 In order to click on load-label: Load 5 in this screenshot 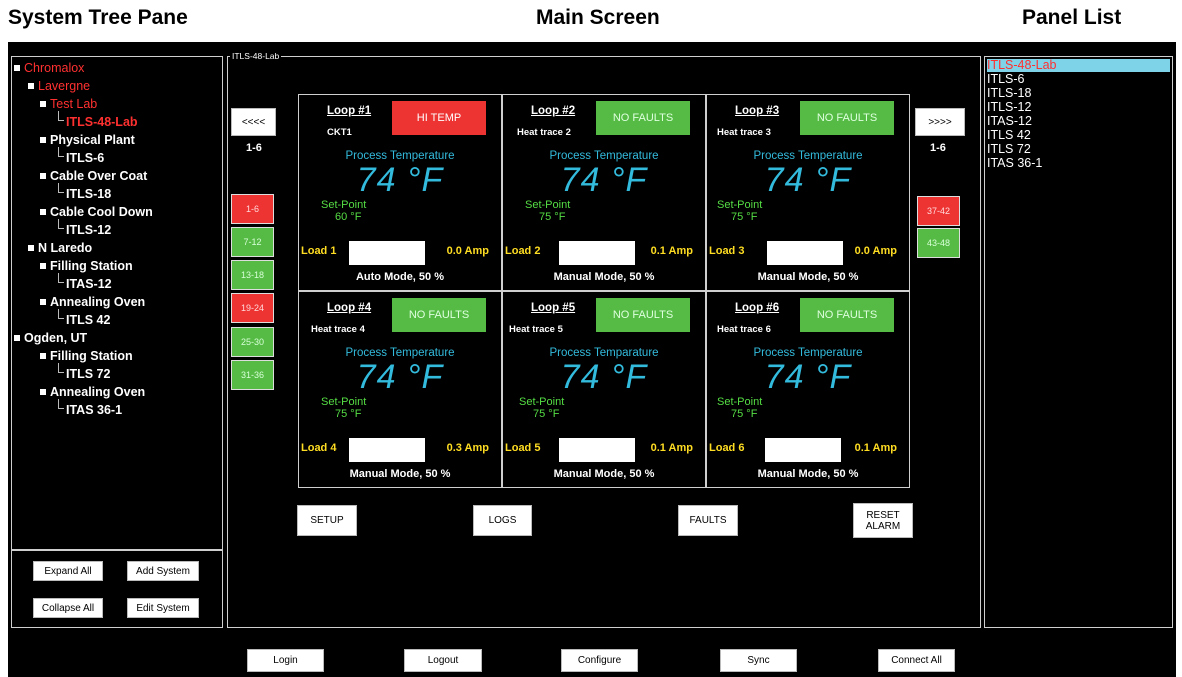, I will do `click(523, 448)`.